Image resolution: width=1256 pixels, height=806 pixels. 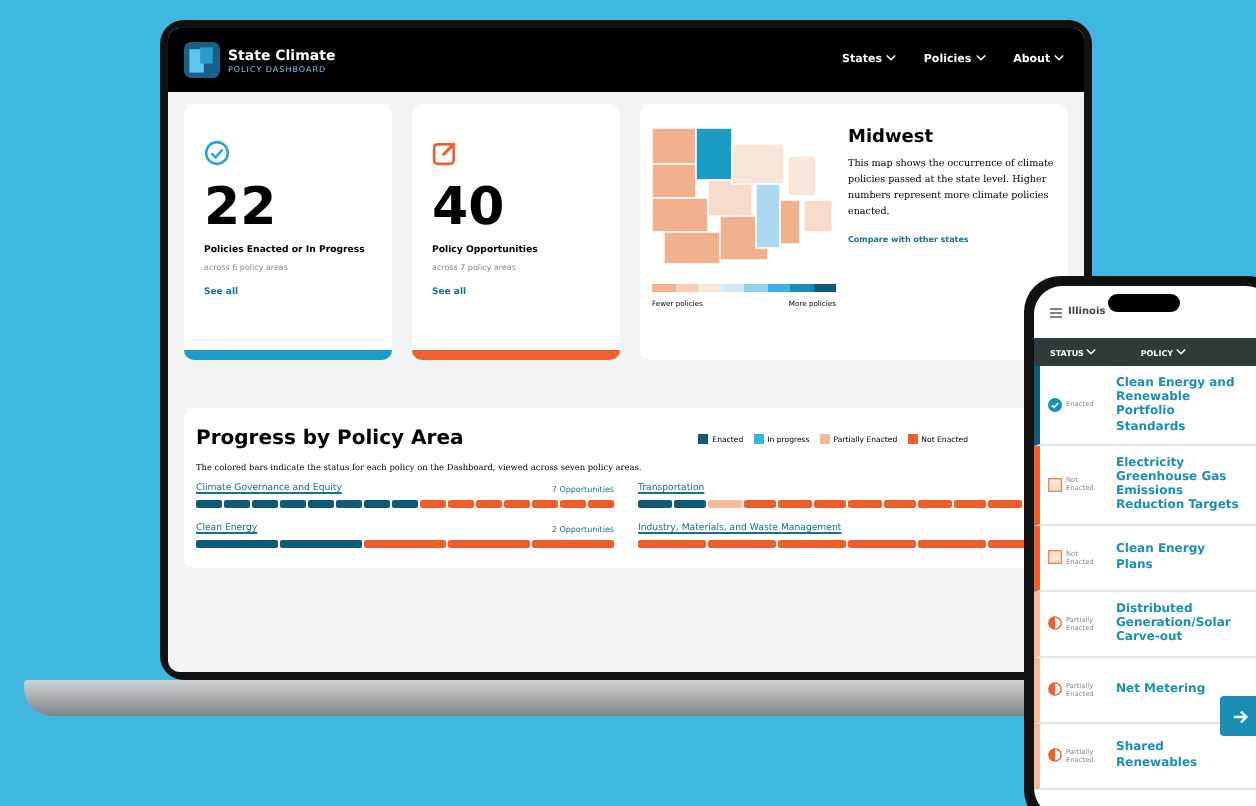 I want to click on menu-icon, so click(x=1056, y=312).